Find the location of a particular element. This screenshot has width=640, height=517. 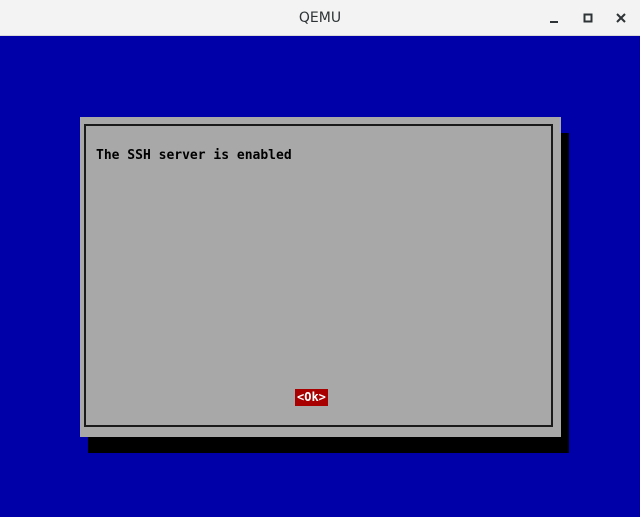

minimize-button is located at coordinates (554, 18).